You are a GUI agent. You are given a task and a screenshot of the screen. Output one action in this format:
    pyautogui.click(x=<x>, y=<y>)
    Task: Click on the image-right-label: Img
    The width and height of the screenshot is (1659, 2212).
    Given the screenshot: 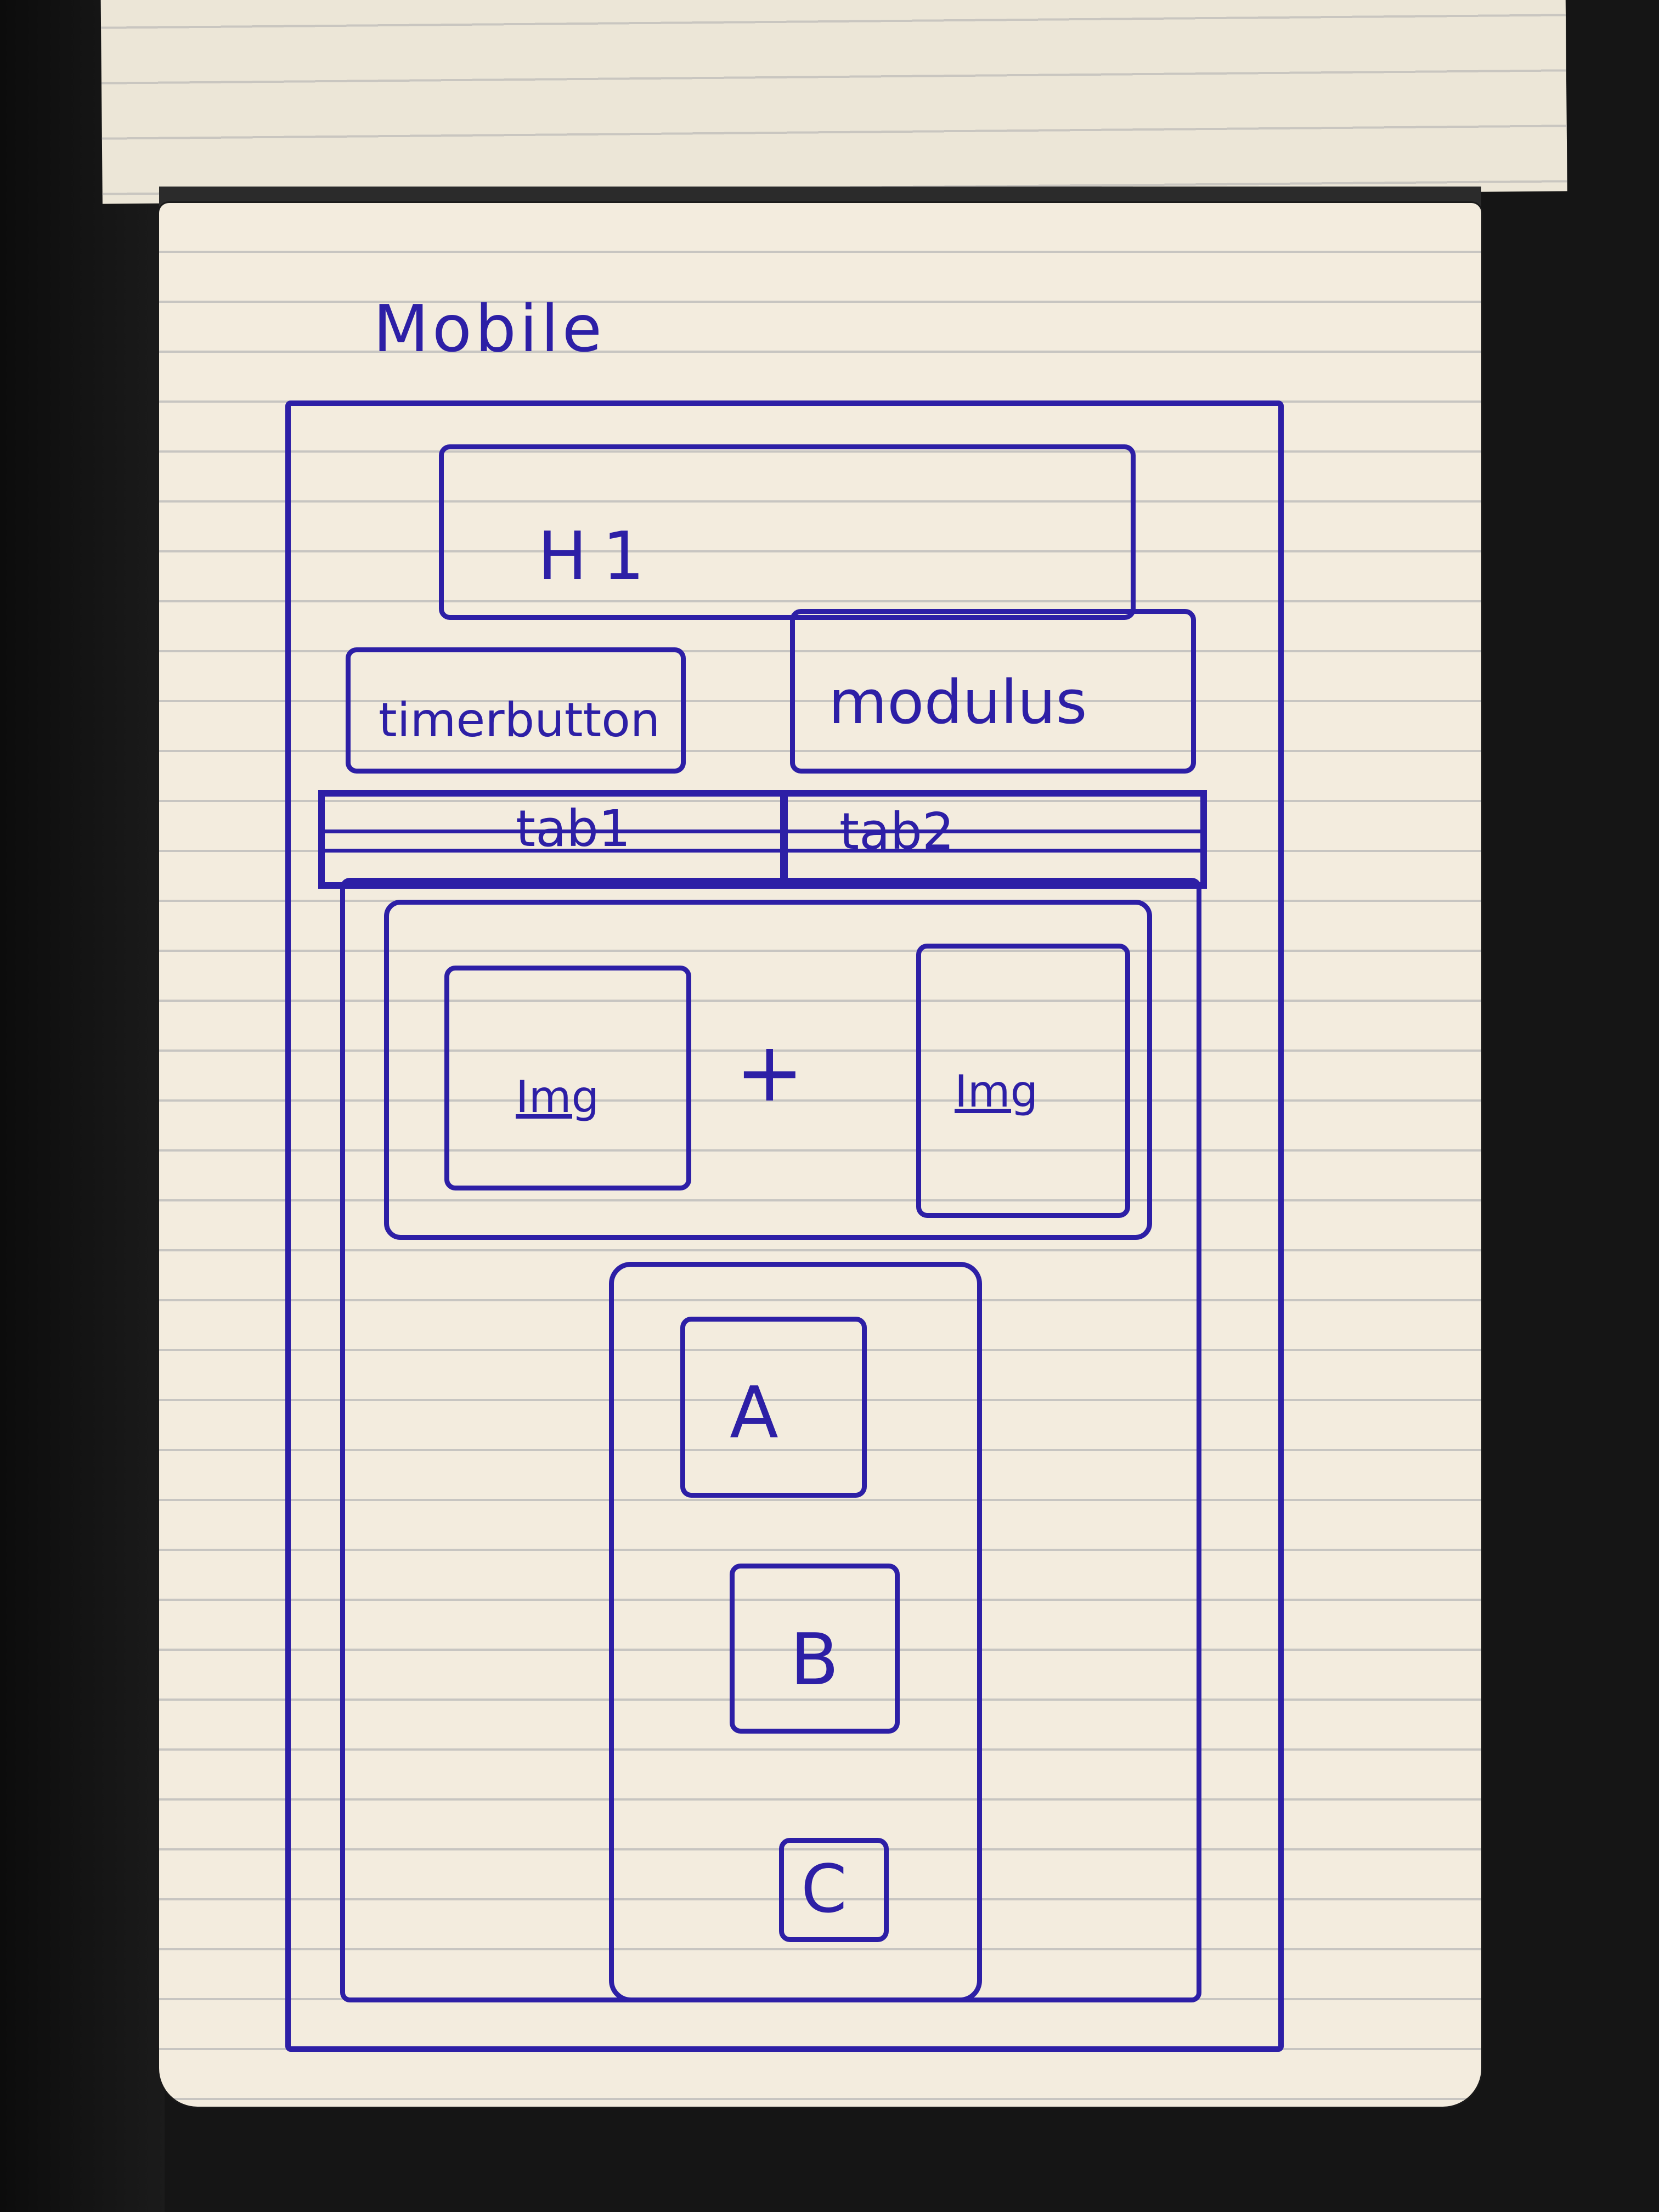 What is the action you would take?
    pyautogui.click(x=997, y=1091)
    